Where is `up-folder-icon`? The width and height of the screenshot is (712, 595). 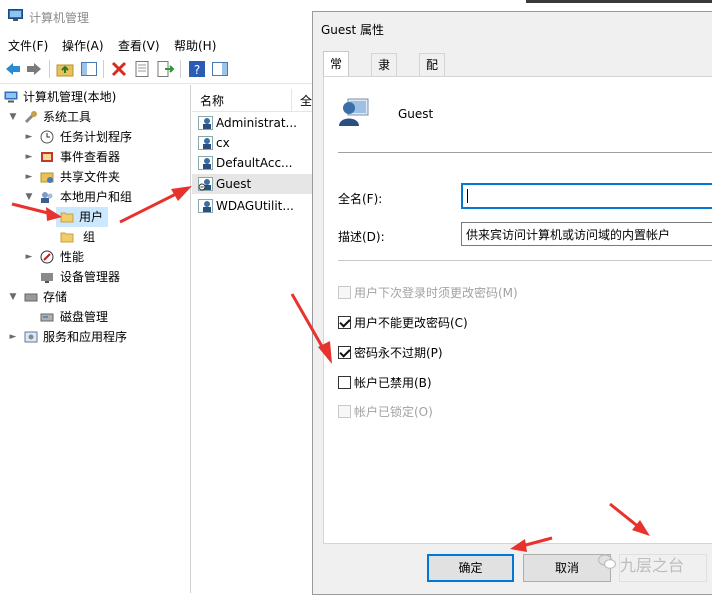
up-folder-icon is located at coordinates (65, 69).